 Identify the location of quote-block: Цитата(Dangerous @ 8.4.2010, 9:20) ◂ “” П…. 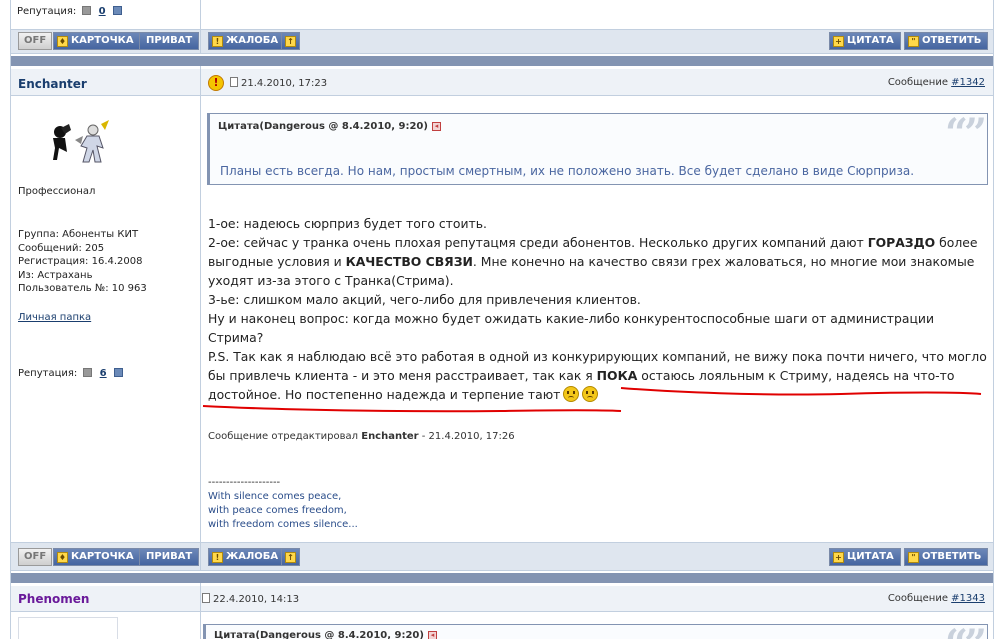
(597, 147).